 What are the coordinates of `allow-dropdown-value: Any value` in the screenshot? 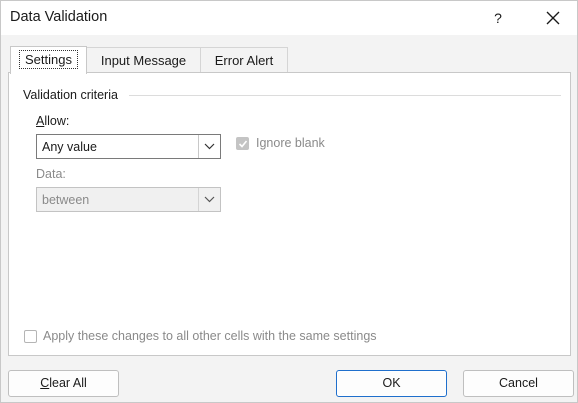 It's located at (69, 147).